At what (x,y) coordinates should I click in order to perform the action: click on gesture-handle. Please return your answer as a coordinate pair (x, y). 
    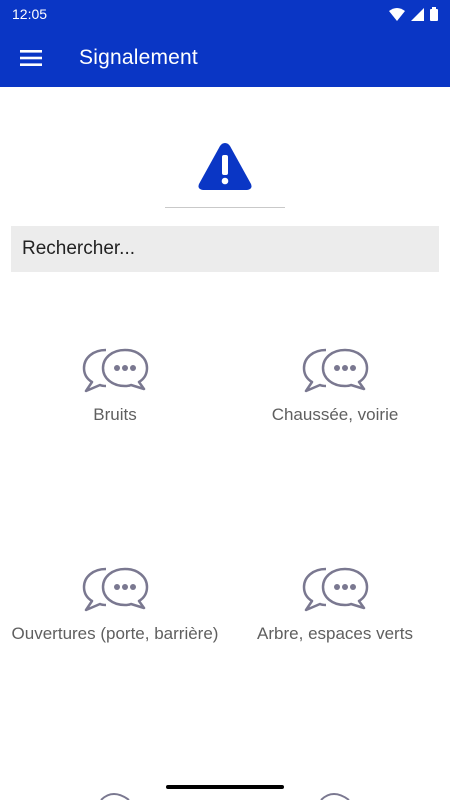
    Looking at the image, I should click on (225, 787).